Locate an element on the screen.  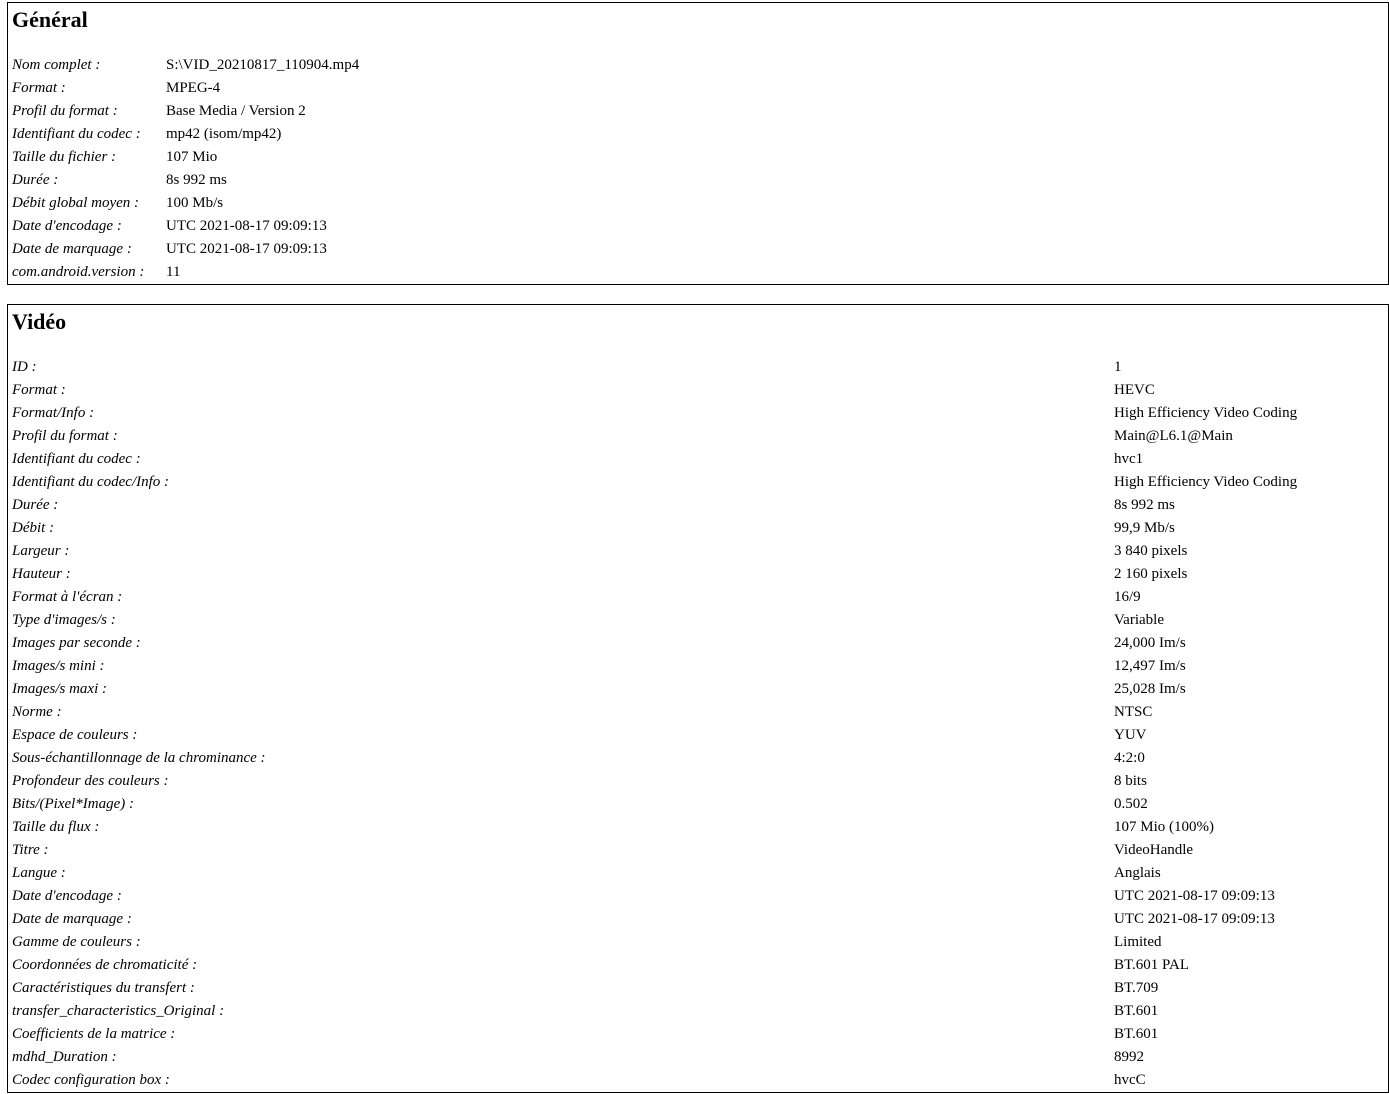
info-row: Caractéristiques du transfert : BT.709 is located at coordinates (700, 988).